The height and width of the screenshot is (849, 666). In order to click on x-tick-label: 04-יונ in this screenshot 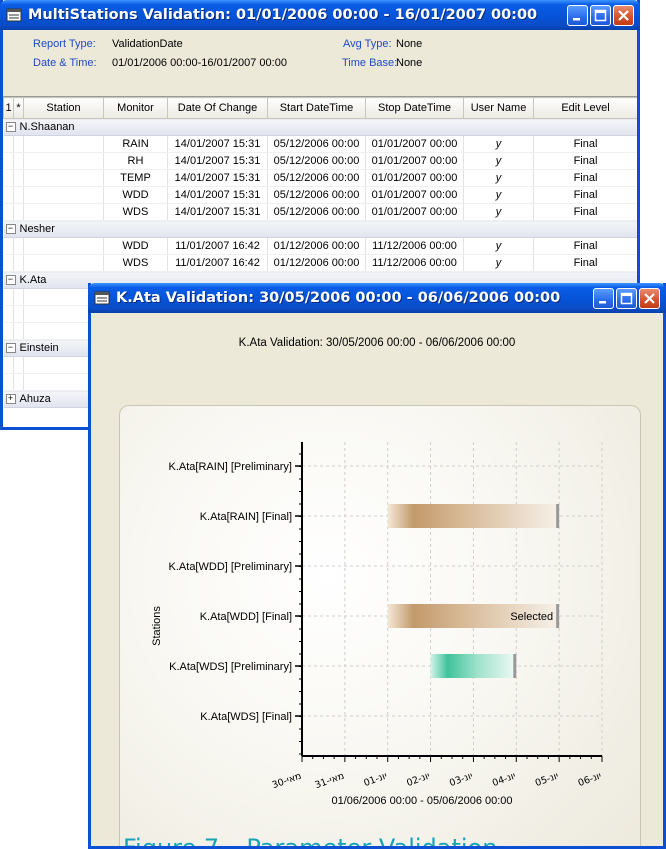, I will do `click(504, 779)`.